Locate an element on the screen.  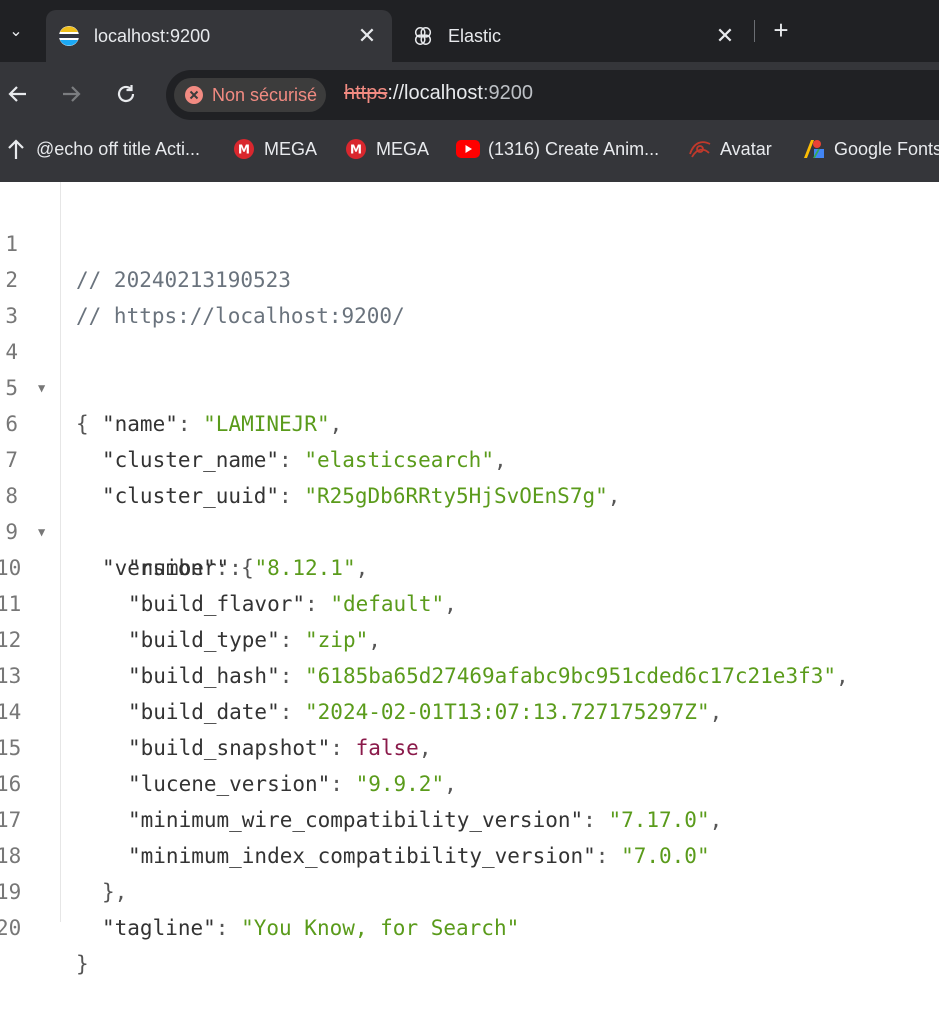
bookmark-avatar: Avatar is located at coordinates (730, 149).